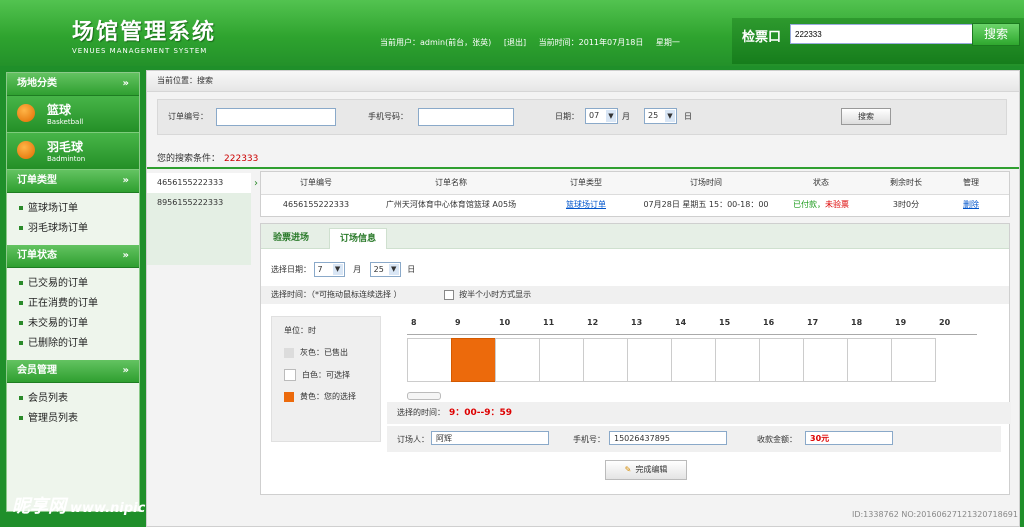  I want to click on month-select: 07 ▼, so click(601, 116).